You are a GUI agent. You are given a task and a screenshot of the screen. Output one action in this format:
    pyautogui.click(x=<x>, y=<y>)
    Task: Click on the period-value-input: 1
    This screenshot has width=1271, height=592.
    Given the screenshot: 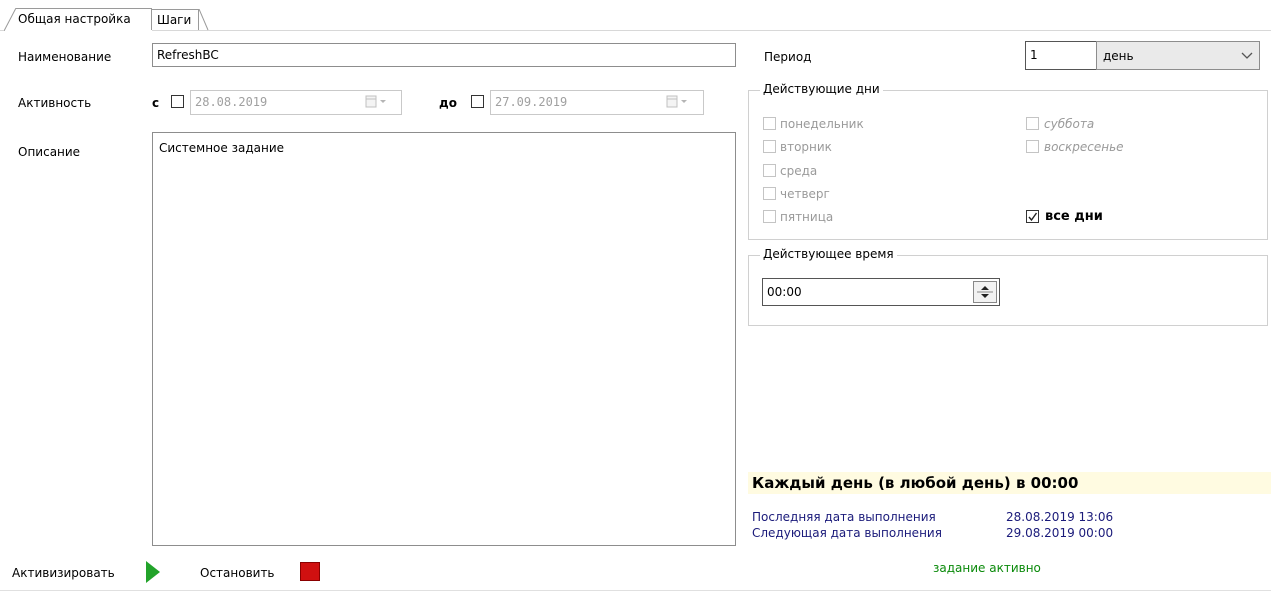 What is the action you would take?
    pyautogui.click(x=1061, y=55)
    